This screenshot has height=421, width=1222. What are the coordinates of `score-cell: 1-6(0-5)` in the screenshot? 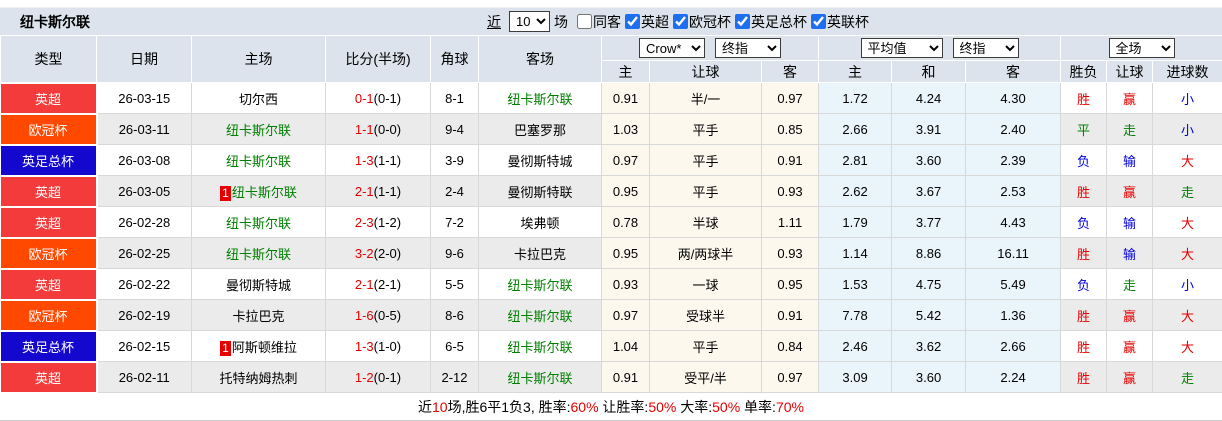 It's located at (378, 315).